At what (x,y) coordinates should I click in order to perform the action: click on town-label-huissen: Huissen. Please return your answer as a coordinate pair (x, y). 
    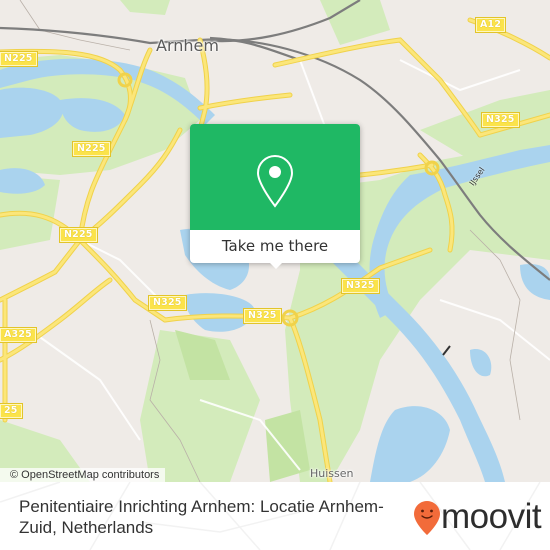
    Looking at the image, I should click on (332, 473).